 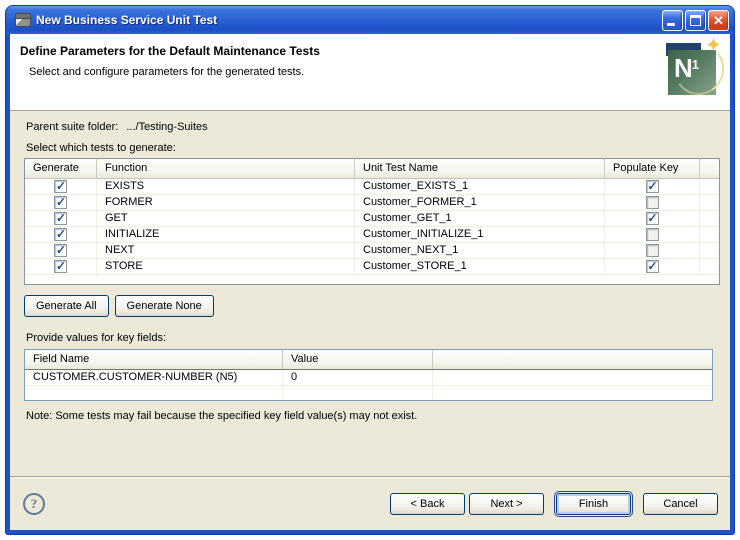 I want to click on col-header-field-name: Field Name, so click(x=154, y=359).